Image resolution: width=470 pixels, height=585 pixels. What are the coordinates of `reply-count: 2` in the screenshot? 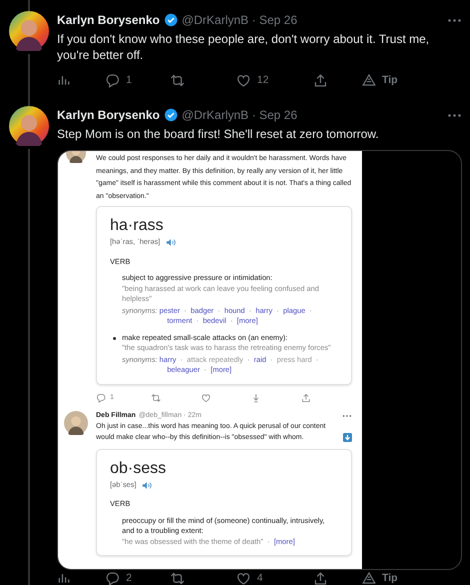 It's located at (129, 578).